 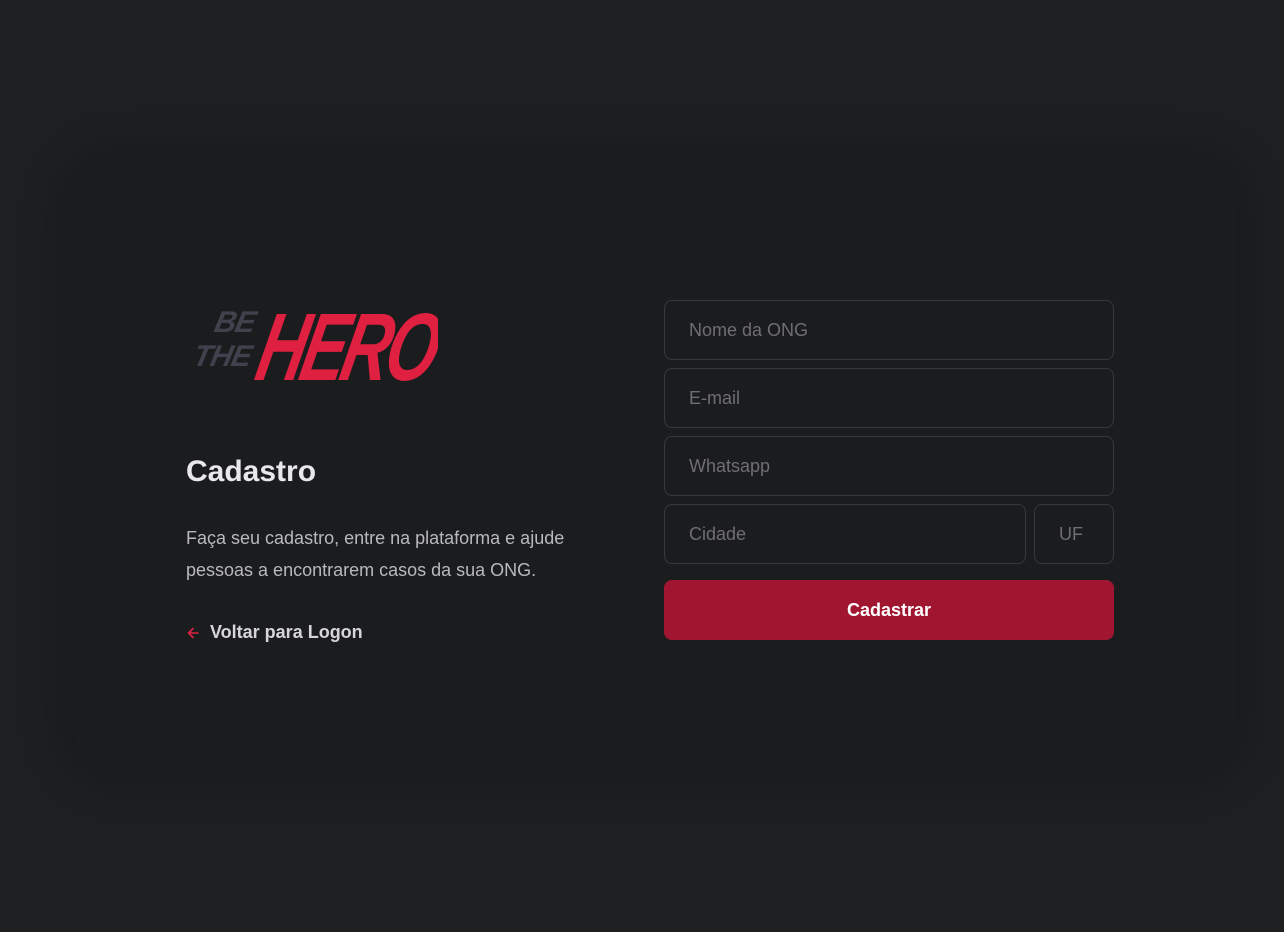 I want to click on back-to-logon-link: Voltar para Logon, so click(x=274, y=632).